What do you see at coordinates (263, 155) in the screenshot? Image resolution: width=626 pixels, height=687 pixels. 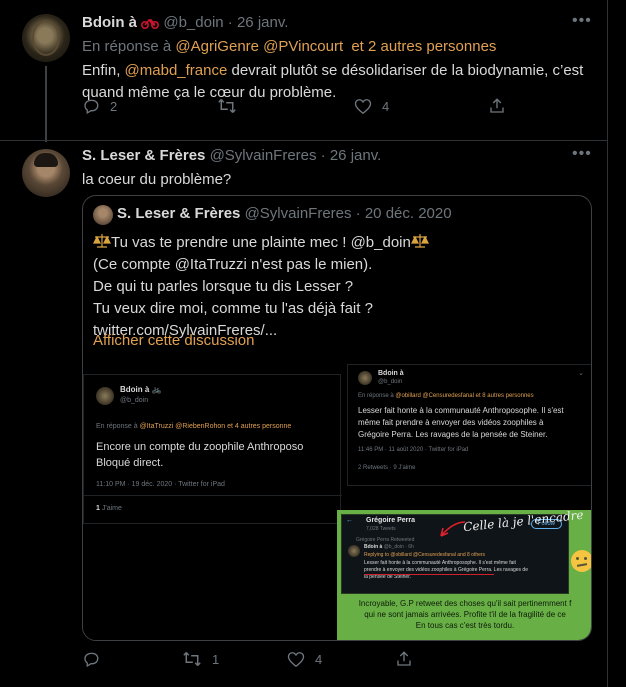 I see `author-handle: @SylvainFreres` at bounding box center [263, 155].